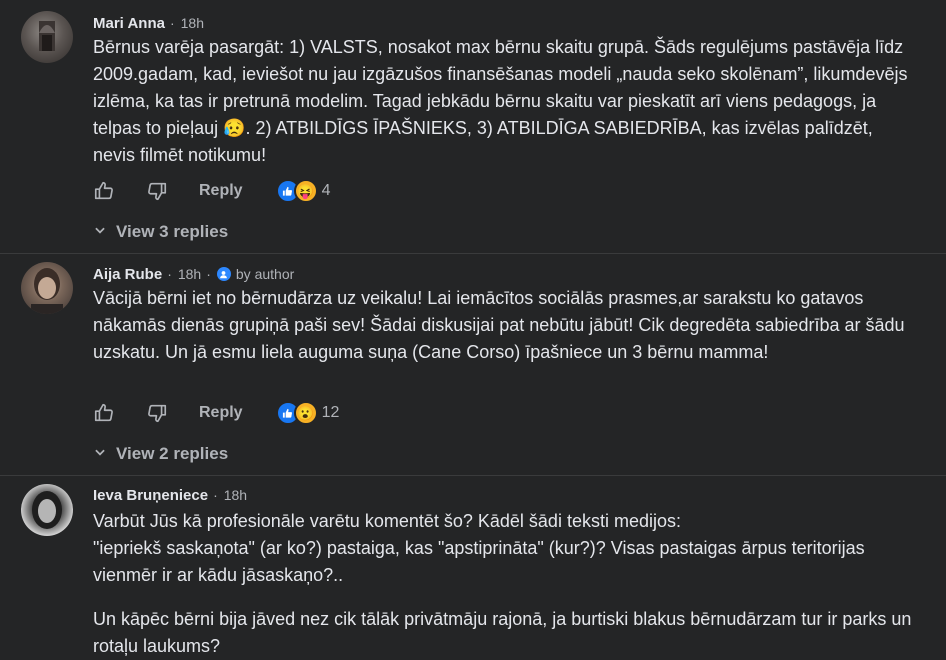  Describe the element at coordinates (127, 274) in the screenshot. I see `comment-author-name: Aija Rube` at that location.